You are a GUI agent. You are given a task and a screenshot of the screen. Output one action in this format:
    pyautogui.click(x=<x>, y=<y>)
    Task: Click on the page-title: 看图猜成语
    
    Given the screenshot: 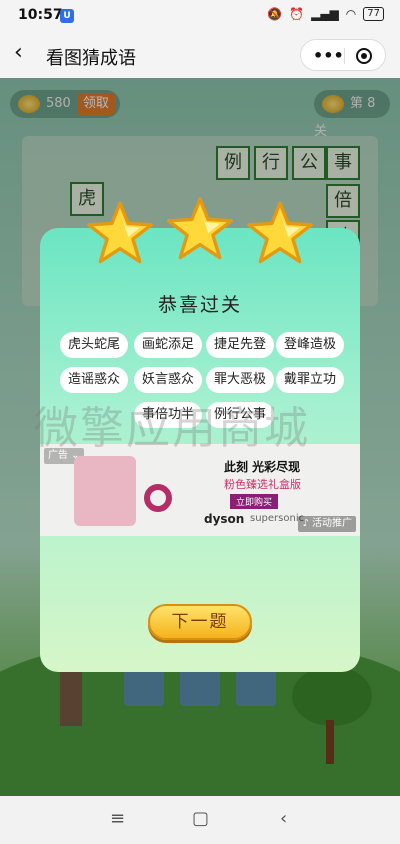 What is the action you would take?
    pyautogui.click(x=91, y=58)
    